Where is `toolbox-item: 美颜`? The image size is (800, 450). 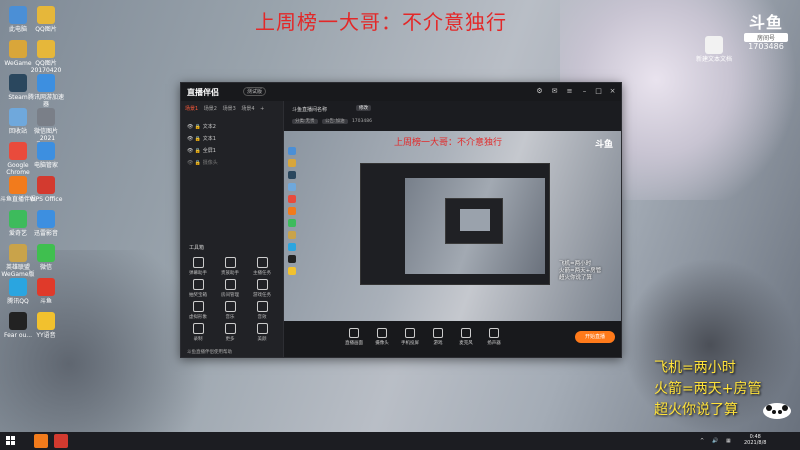
toolbox-item: 美颜 is located at coordinates (262, 332).